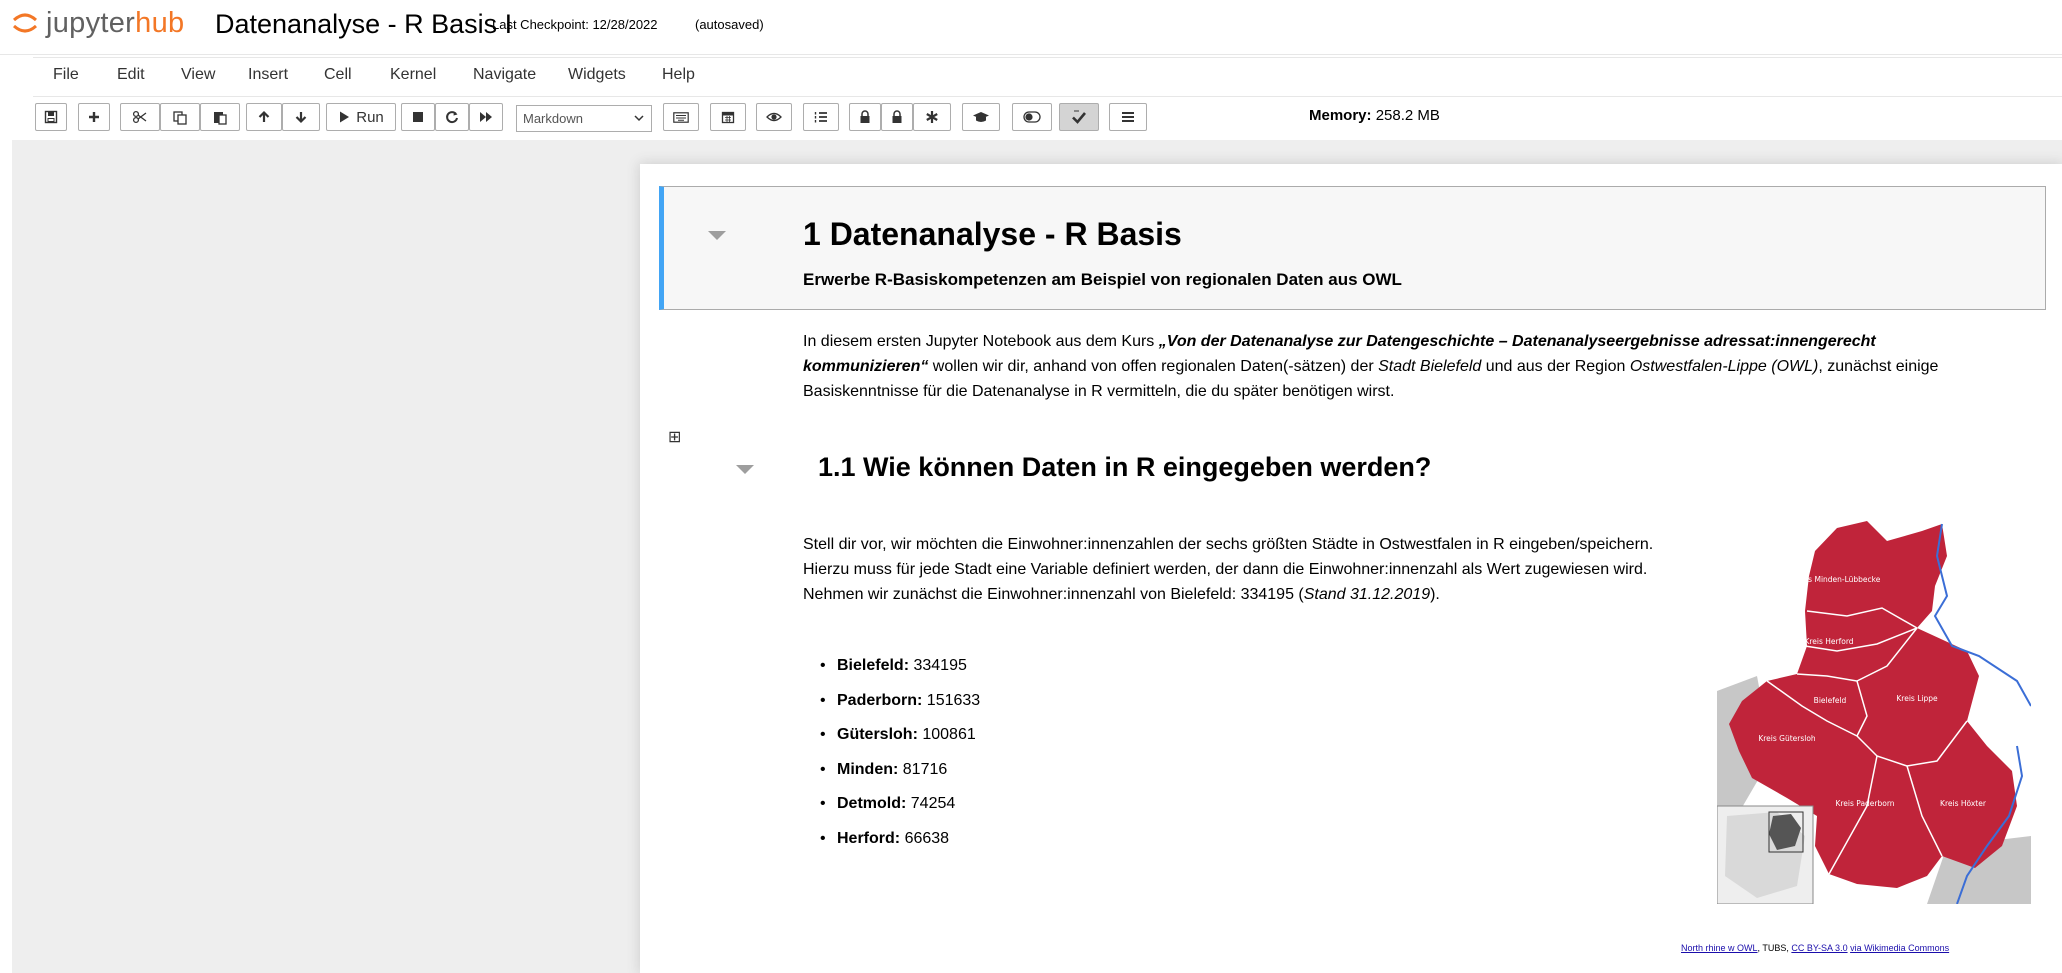 The height and width of the screenshot is (973, 2062). Describe the element at coordinates (1407, 115) in the screenshot. I see `memory-value: 258.2 MB` at that location.